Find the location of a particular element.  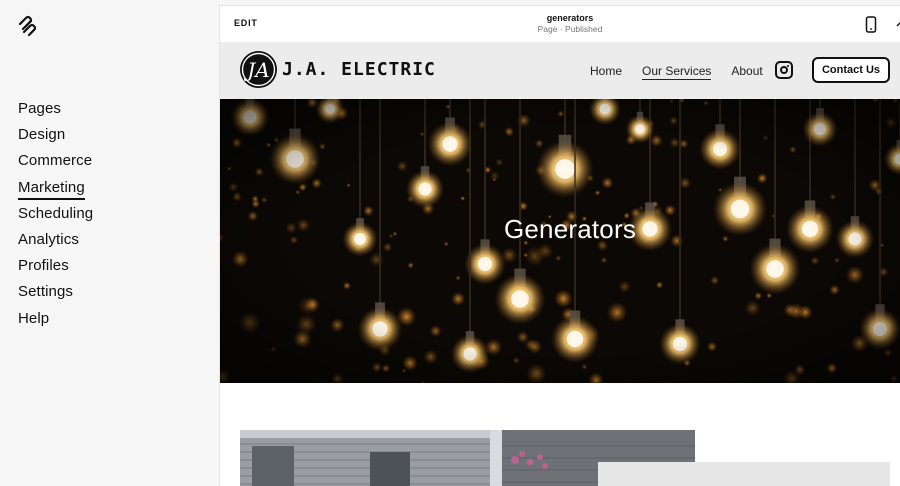

contact-us-button: Contact Us is located at coordinates (851, 70).